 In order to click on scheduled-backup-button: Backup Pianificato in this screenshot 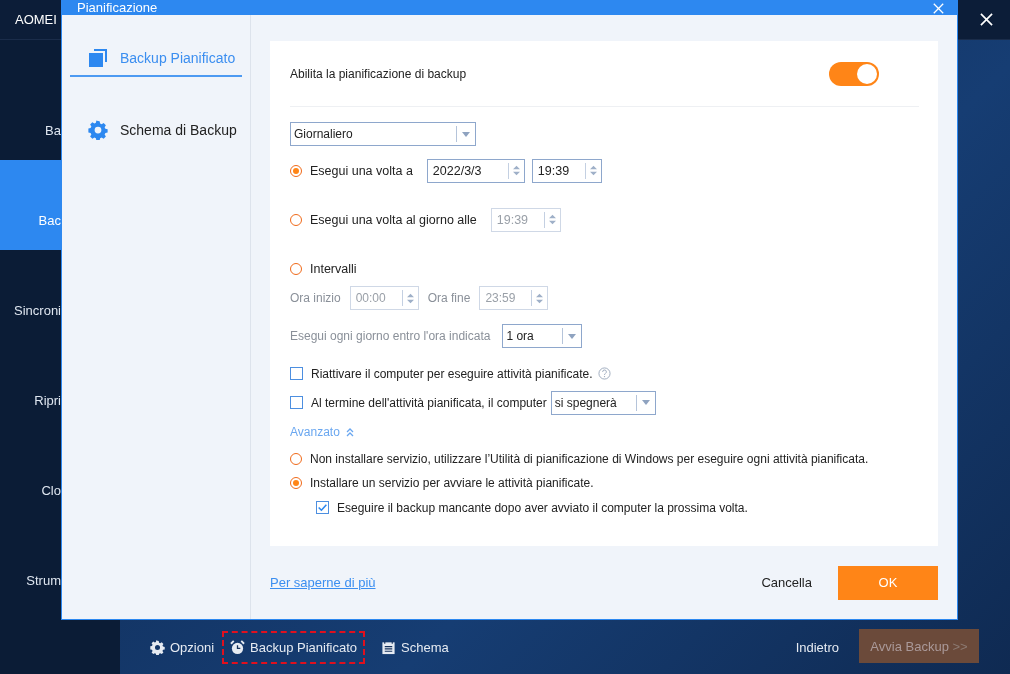, I will do `click(294, 647)`.